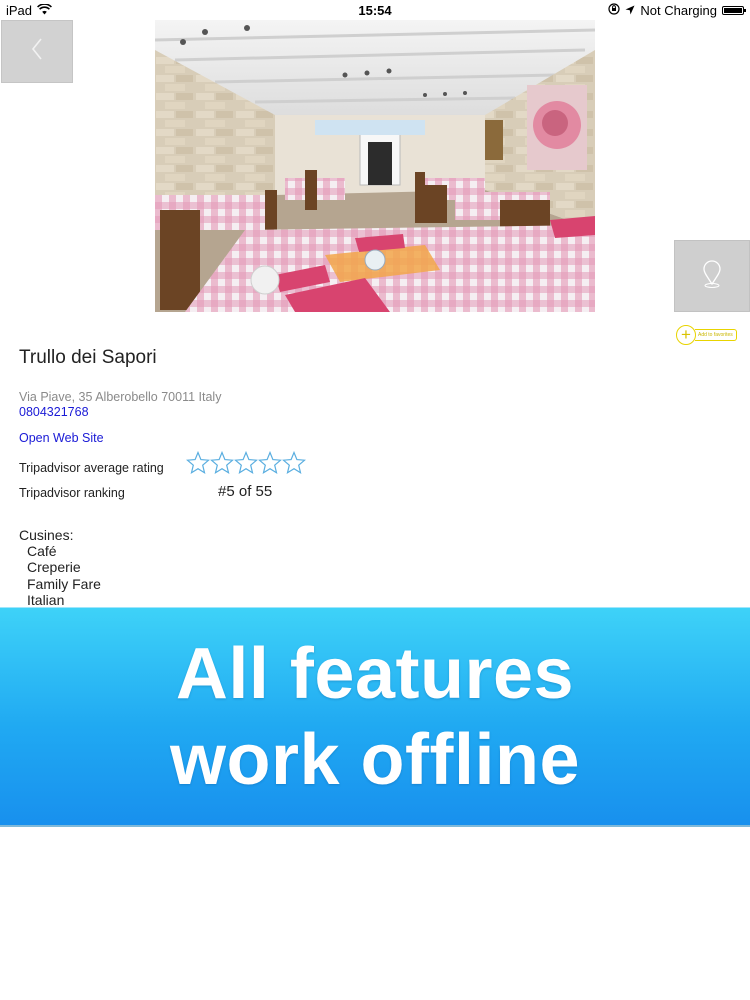 Image resolution: width=750 pixels, height=1000 pixels. What do you see at coordinates (734, 10) in the screenshot?
I see `battery-icon` at bounding box center [734, 10].